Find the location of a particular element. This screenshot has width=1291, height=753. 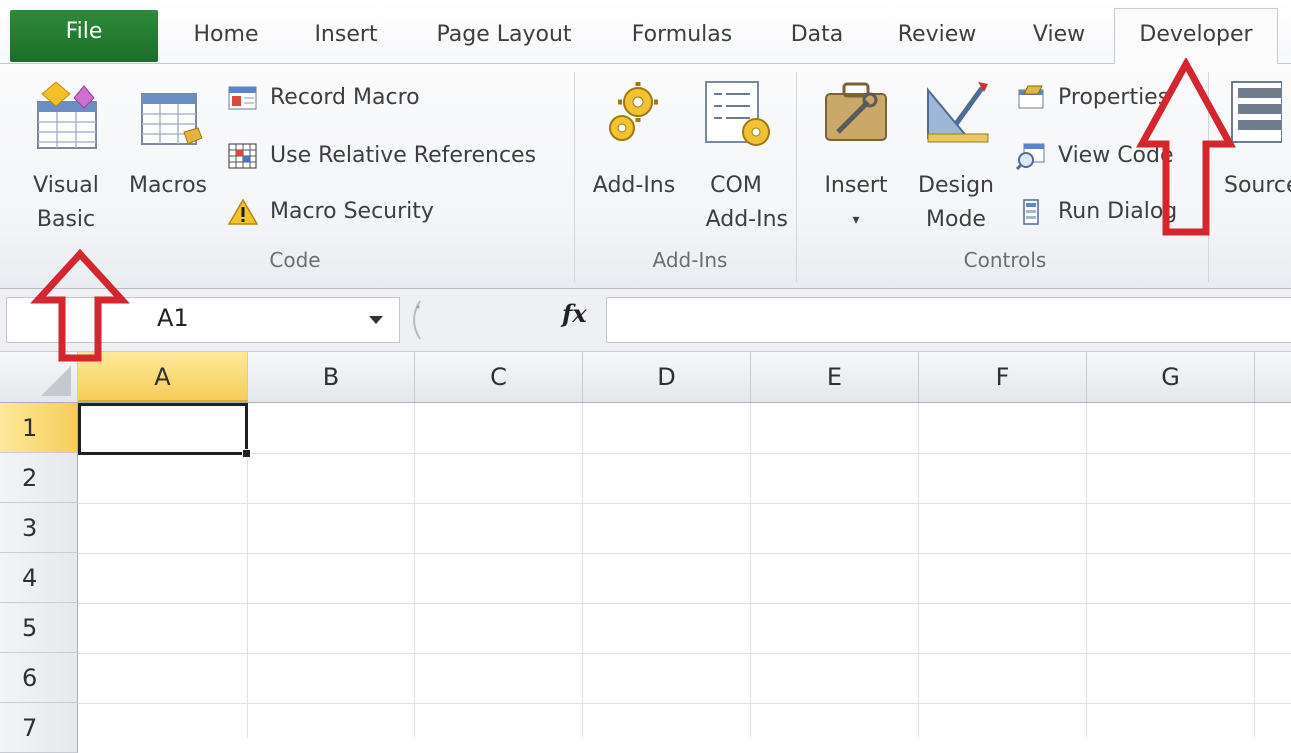

select-all-icon is located at coordinates (56, 381).